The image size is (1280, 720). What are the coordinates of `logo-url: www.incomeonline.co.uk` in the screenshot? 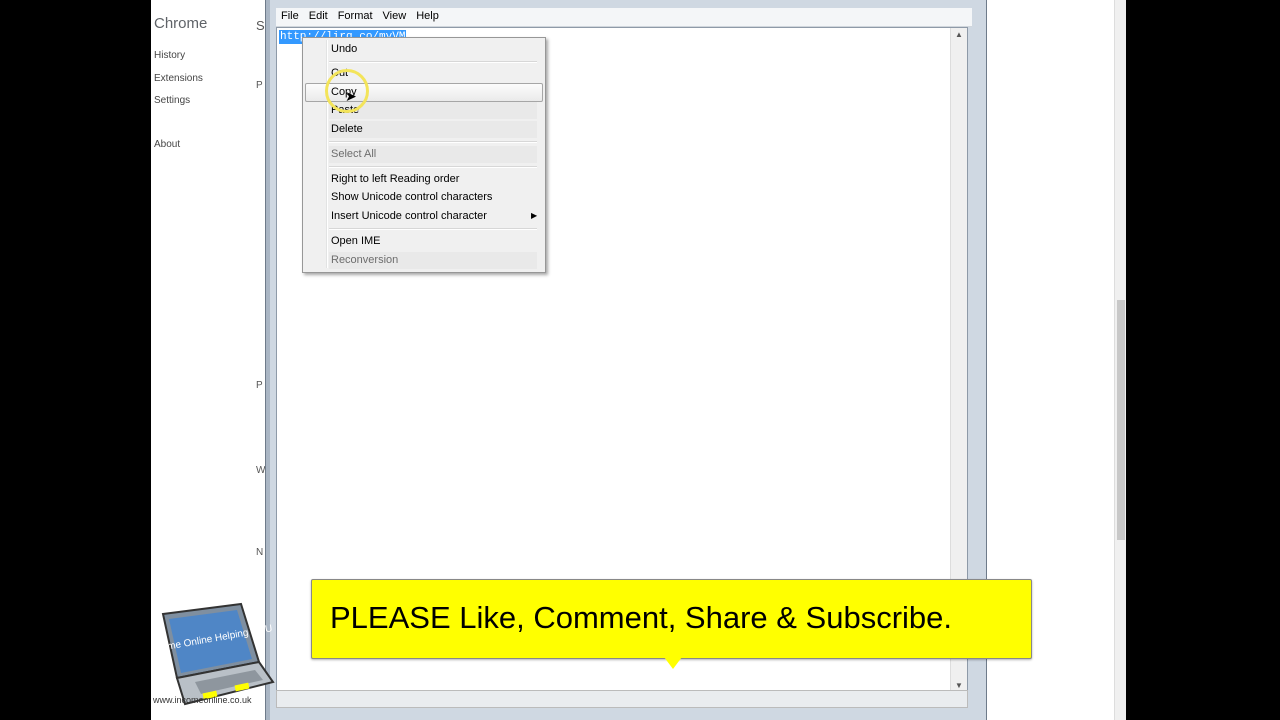 It's located at (202, 700).